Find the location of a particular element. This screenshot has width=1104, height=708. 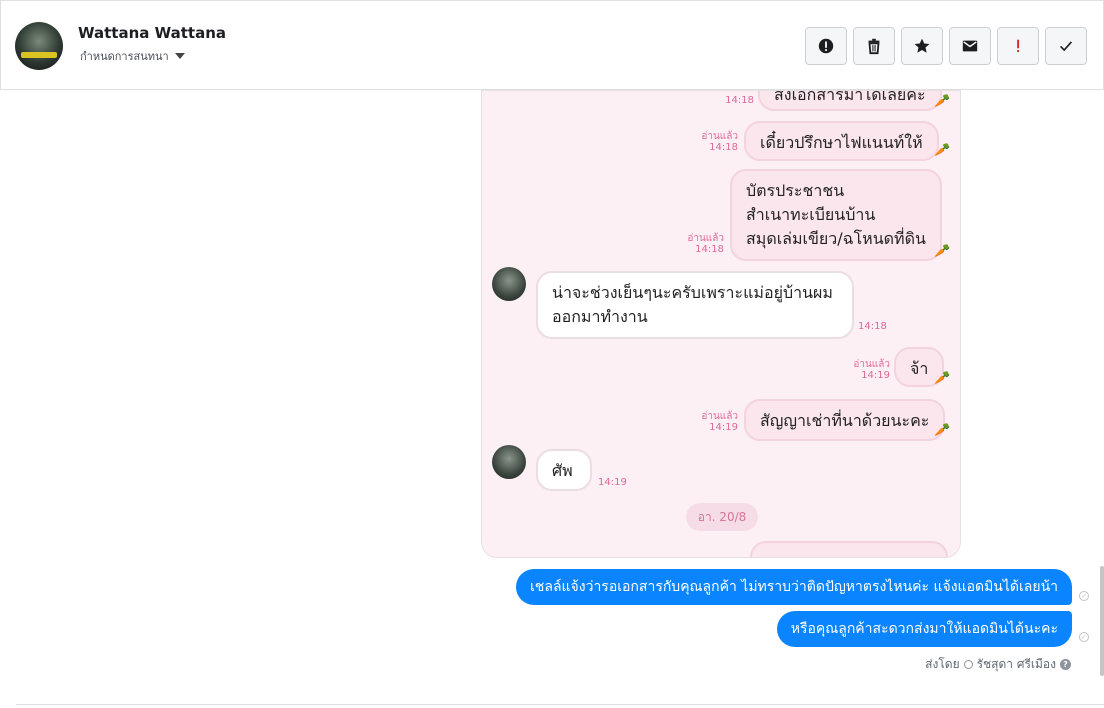

screenshot-bubble: สัญญาเช่าที่นาด้วยนะคะ is located at coordinates (845, 420).